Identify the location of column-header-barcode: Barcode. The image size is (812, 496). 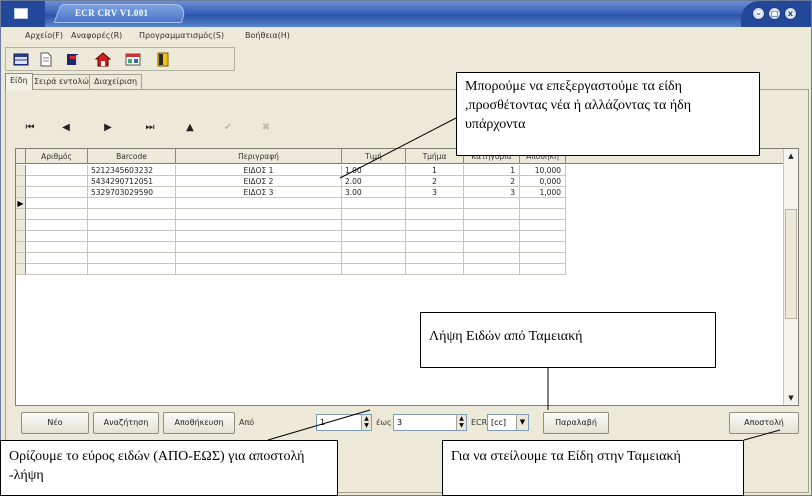
(132, 156).